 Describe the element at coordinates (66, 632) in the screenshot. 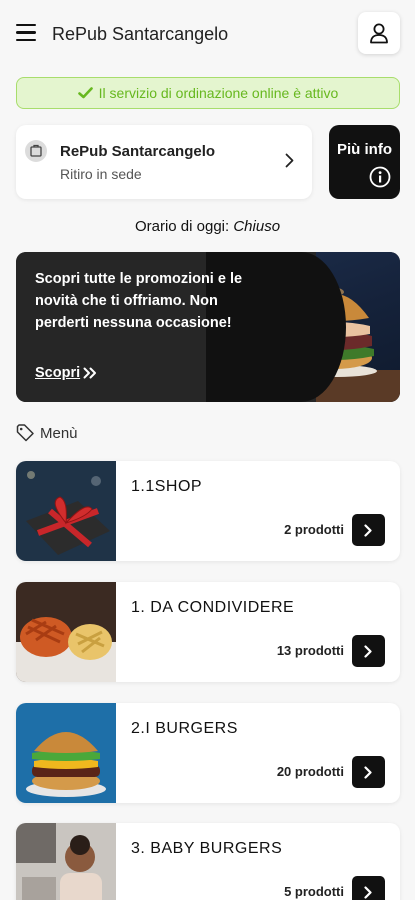

I see `fries-image` at that location.